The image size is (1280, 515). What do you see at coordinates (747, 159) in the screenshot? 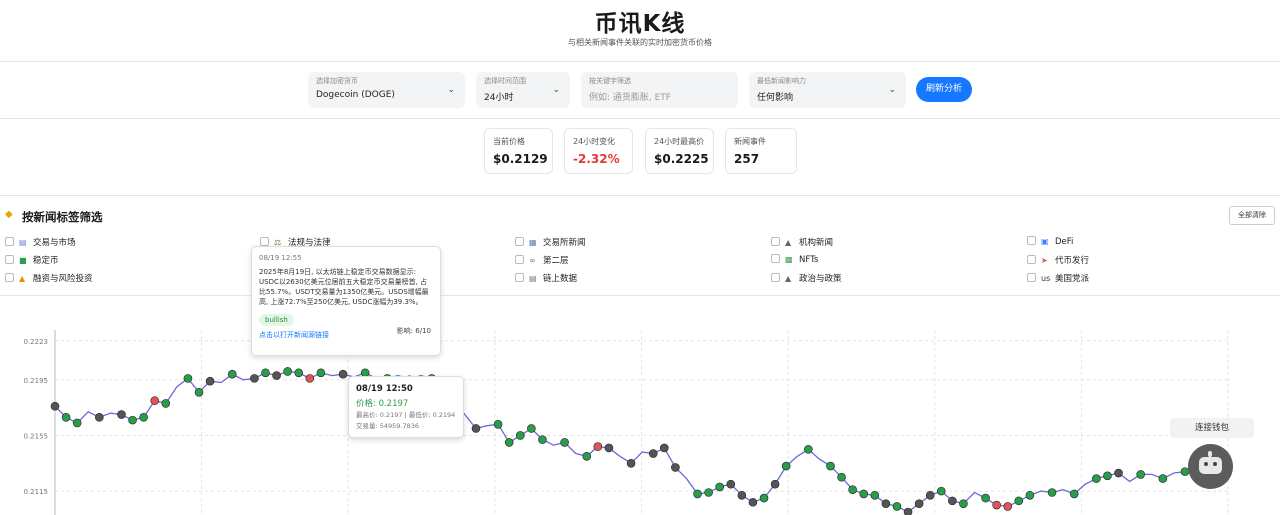
I see `stat-value: 257` at bounding box center [747, 159].